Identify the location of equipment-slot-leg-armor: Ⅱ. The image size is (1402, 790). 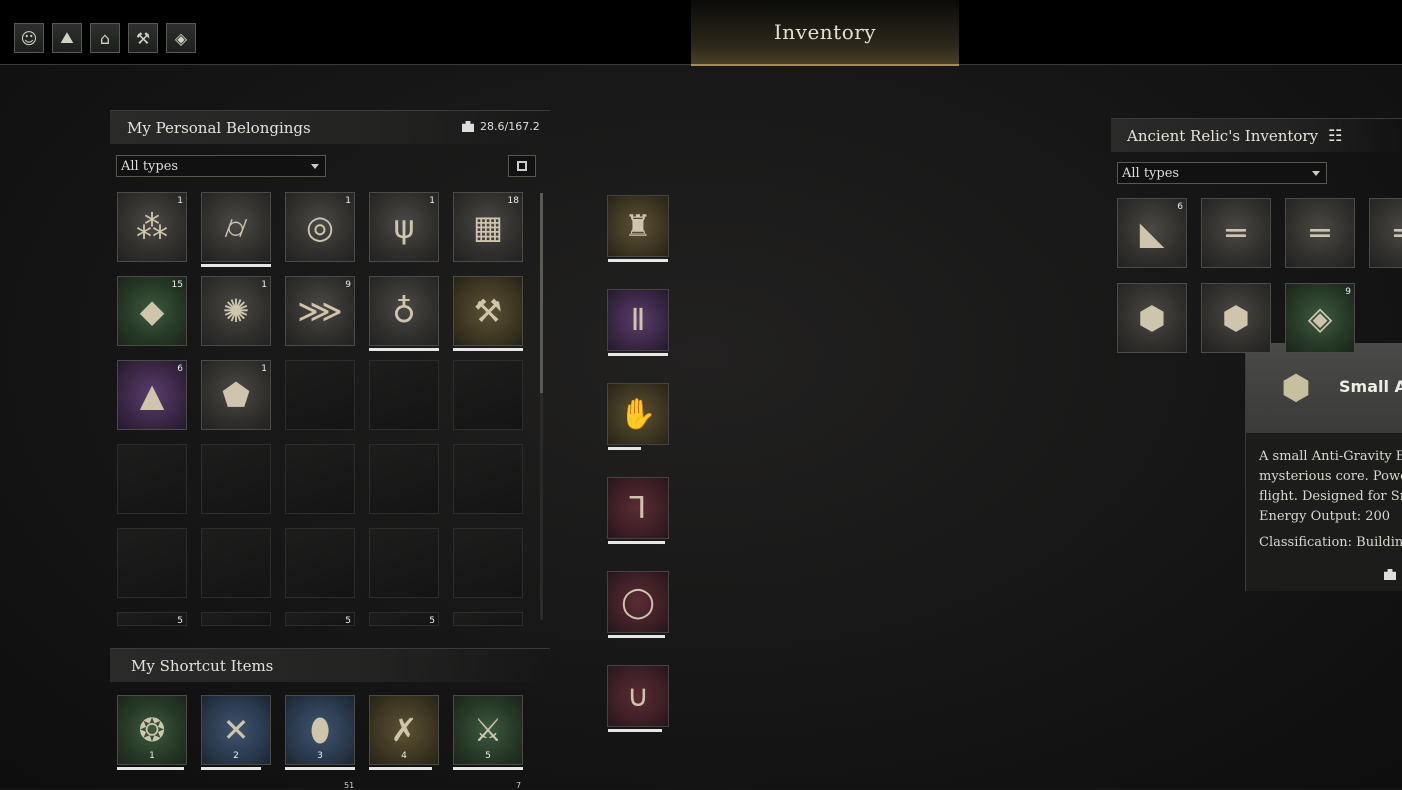
(638, 320).